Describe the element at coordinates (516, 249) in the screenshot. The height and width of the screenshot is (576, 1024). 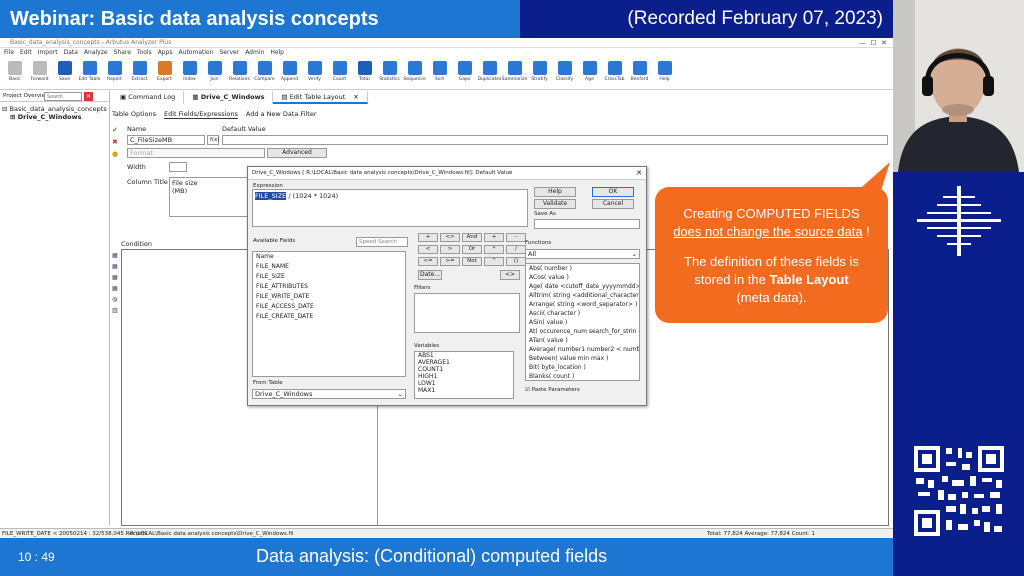
I see `operator-button: /` at that location.